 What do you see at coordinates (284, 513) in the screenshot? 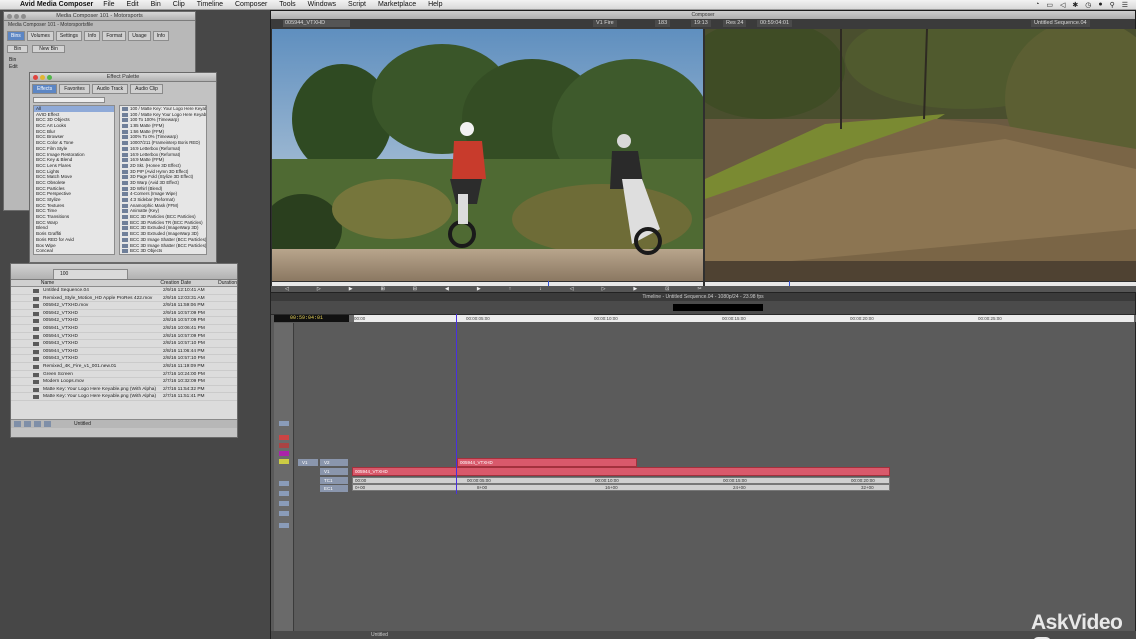
I see `link-icon` at bounding box center [284, 513].